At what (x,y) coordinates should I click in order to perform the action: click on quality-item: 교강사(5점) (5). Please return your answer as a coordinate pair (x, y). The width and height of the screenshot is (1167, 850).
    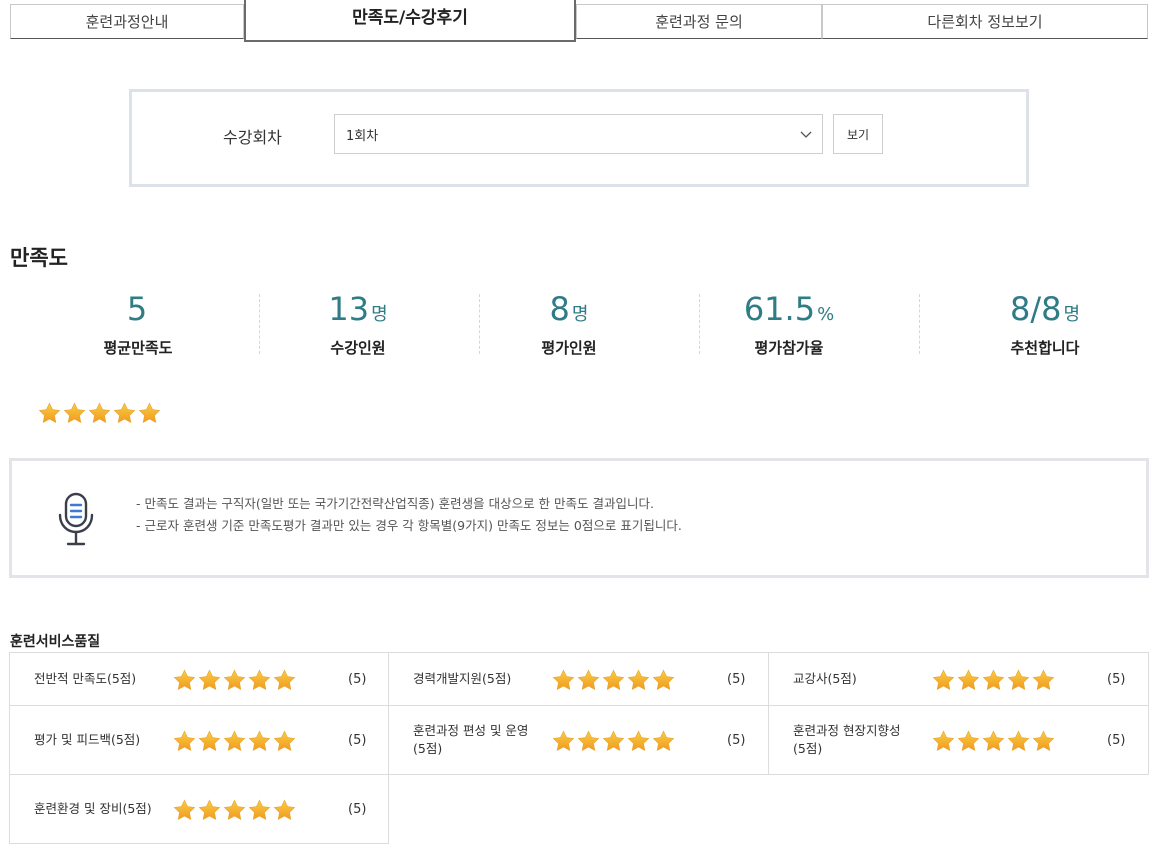
    Looking at the image, I should click on (958, 679).